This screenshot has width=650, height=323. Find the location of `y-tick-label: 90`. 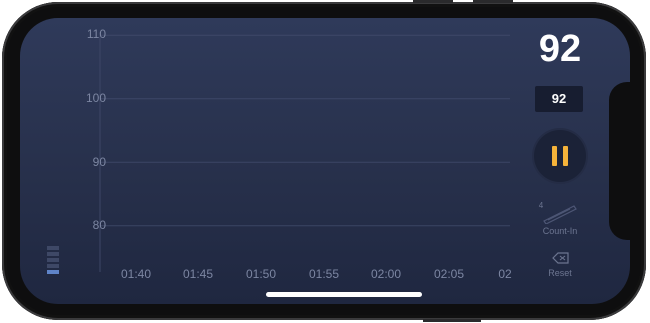

y-tick-label: 90 is located at coordinates (99, 162).